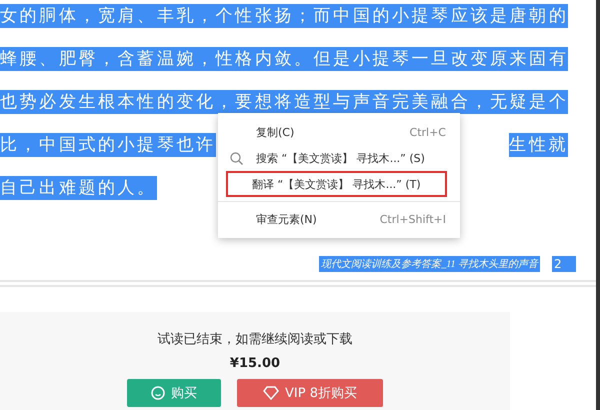 The width and height of the screenshot is (600, 410). What do you see at coordinates (255, 339) in the screenshot?
I see `paywall-message: 试读已结束，如需继续阅读或下载` at bounding box center [255, 339].